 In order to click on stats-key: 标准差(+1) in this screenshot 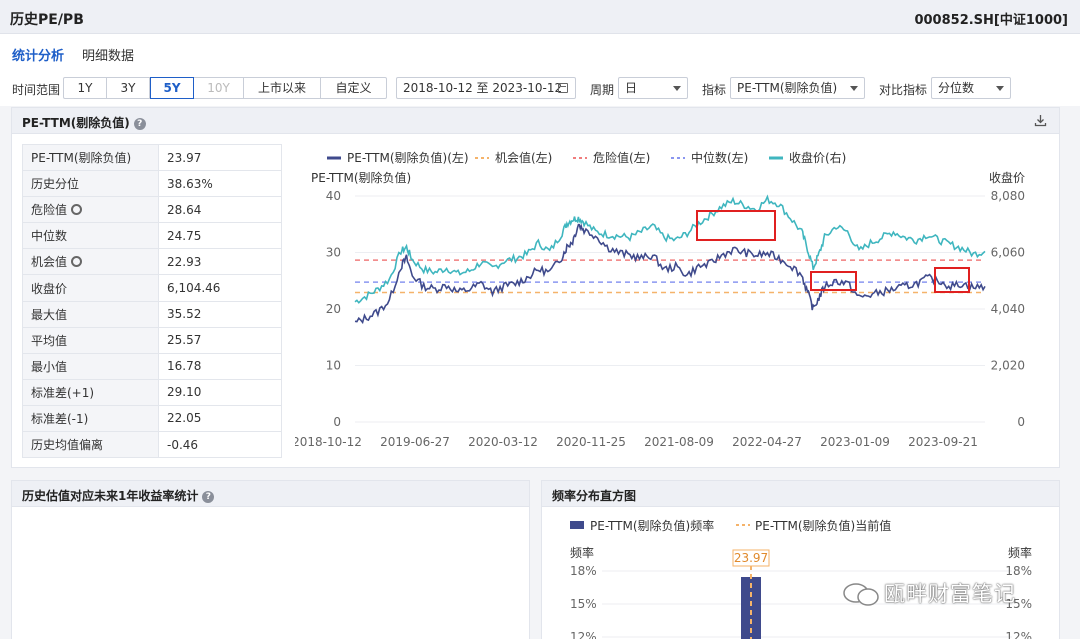, I will do `click(90, 392)`.